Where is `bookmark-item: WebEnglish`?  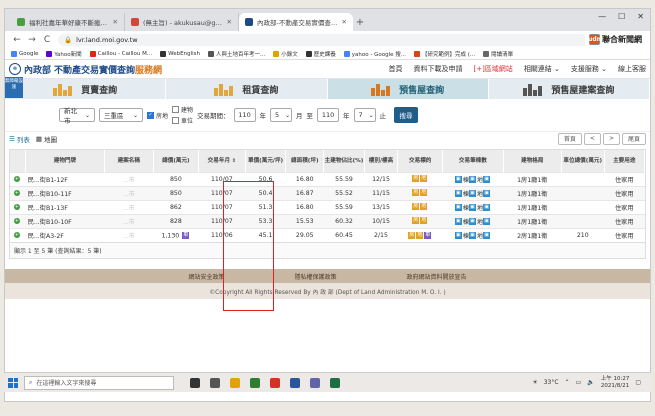
bookmark-item: WebEnglish is located at coordinates (180, 53).